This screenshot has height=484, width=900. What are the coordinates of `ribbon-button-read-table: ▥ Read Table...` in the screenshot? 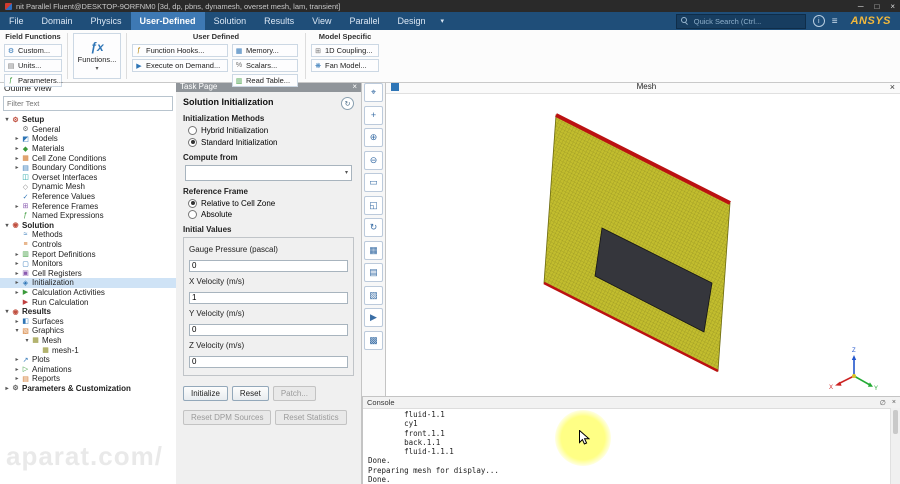 It's located at (265, 80).